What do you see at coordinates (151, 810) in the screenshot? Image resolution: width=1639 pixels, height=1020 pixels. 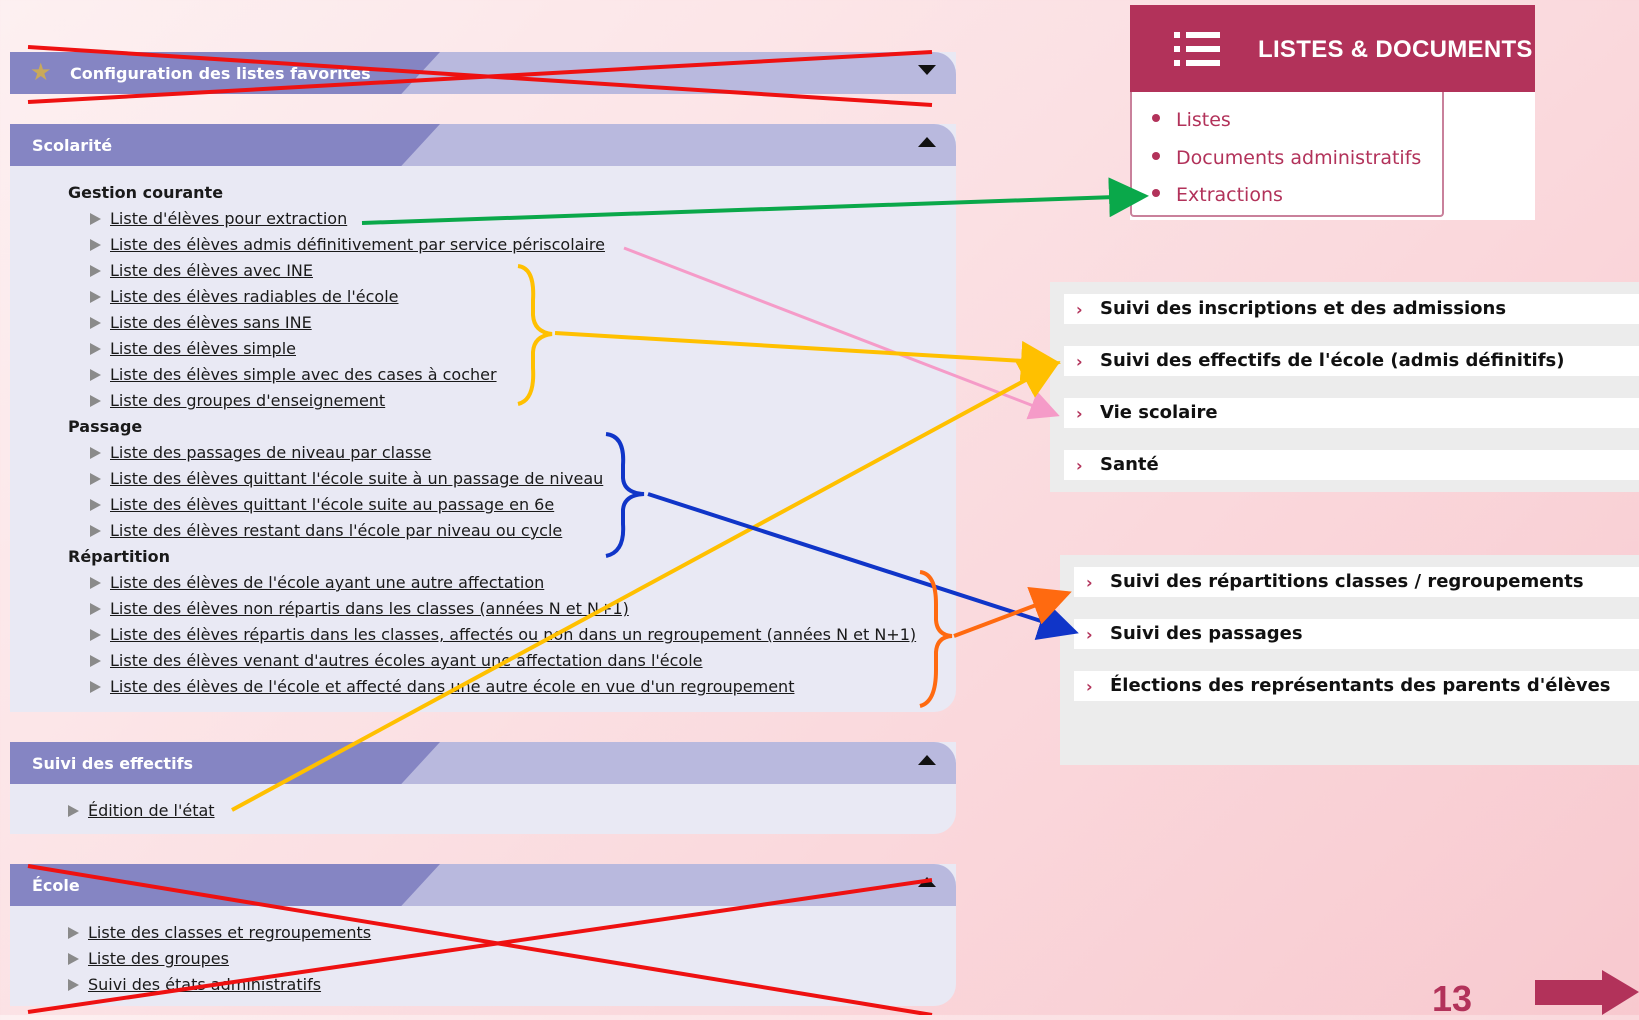 I see `list-link: Édition de l'état` at bounding box center [151, 810].